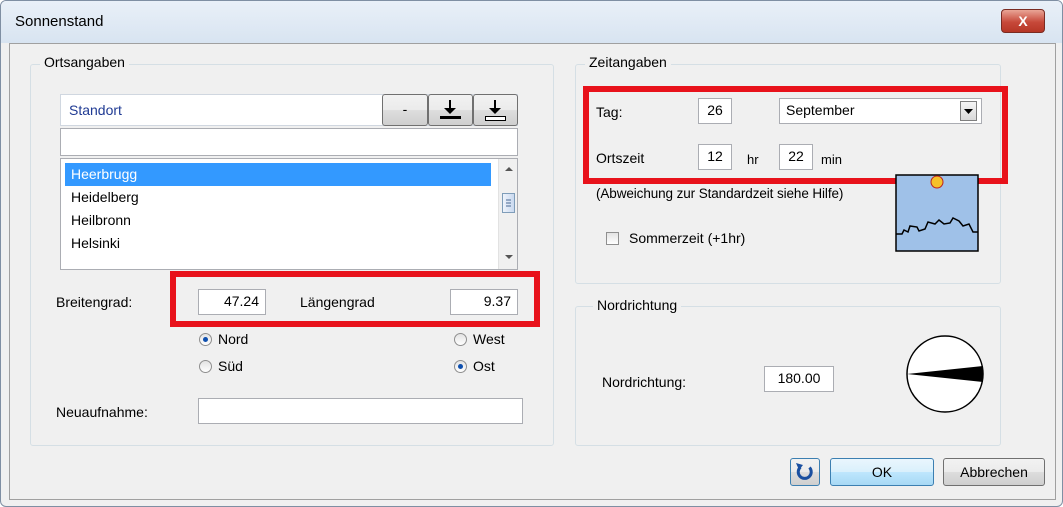  I want to click on refresh-icon, so click(804, 471).